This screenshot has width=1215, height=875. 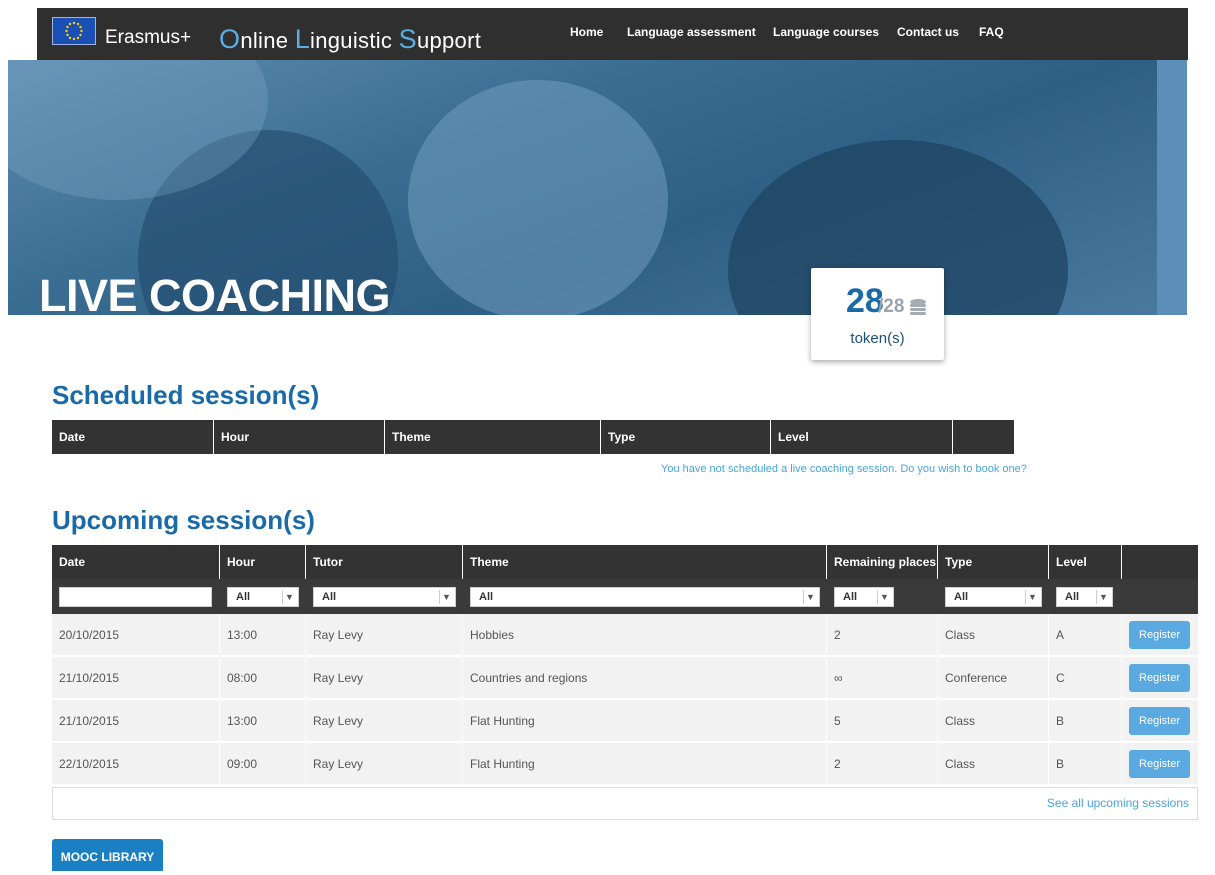 I want to click on scheduled-table-header: Date Hour Theme Type Level, so click(x=533, y=437).